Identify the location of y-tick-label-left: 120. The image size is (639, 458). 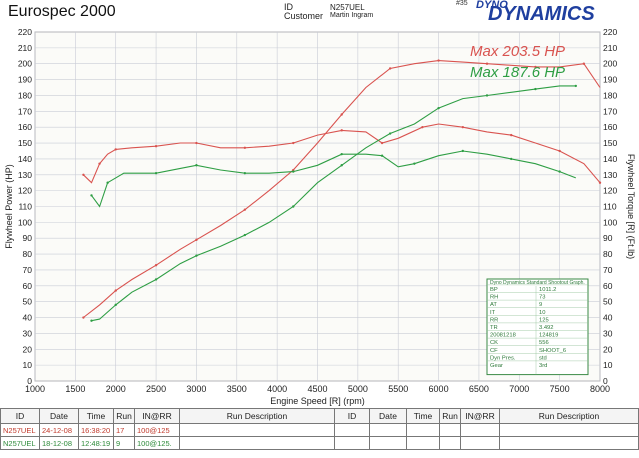
(25, 191).